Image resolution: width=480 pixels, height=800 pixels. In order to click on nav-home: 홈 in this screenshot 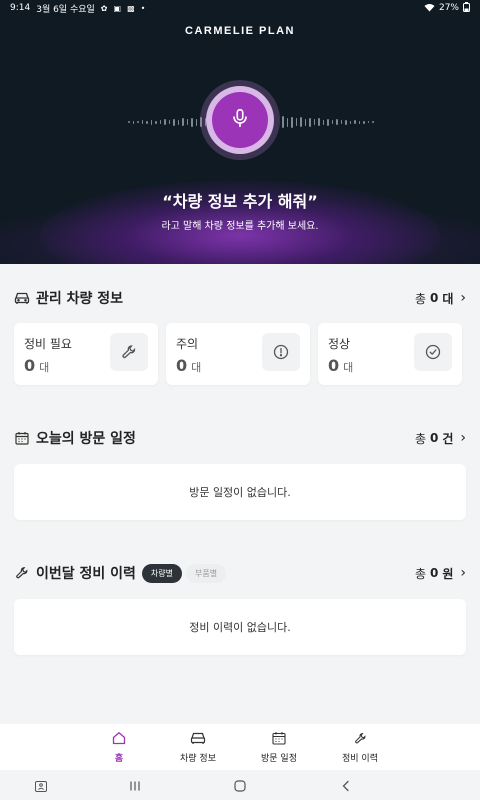, I will do `click(119, 747)`.